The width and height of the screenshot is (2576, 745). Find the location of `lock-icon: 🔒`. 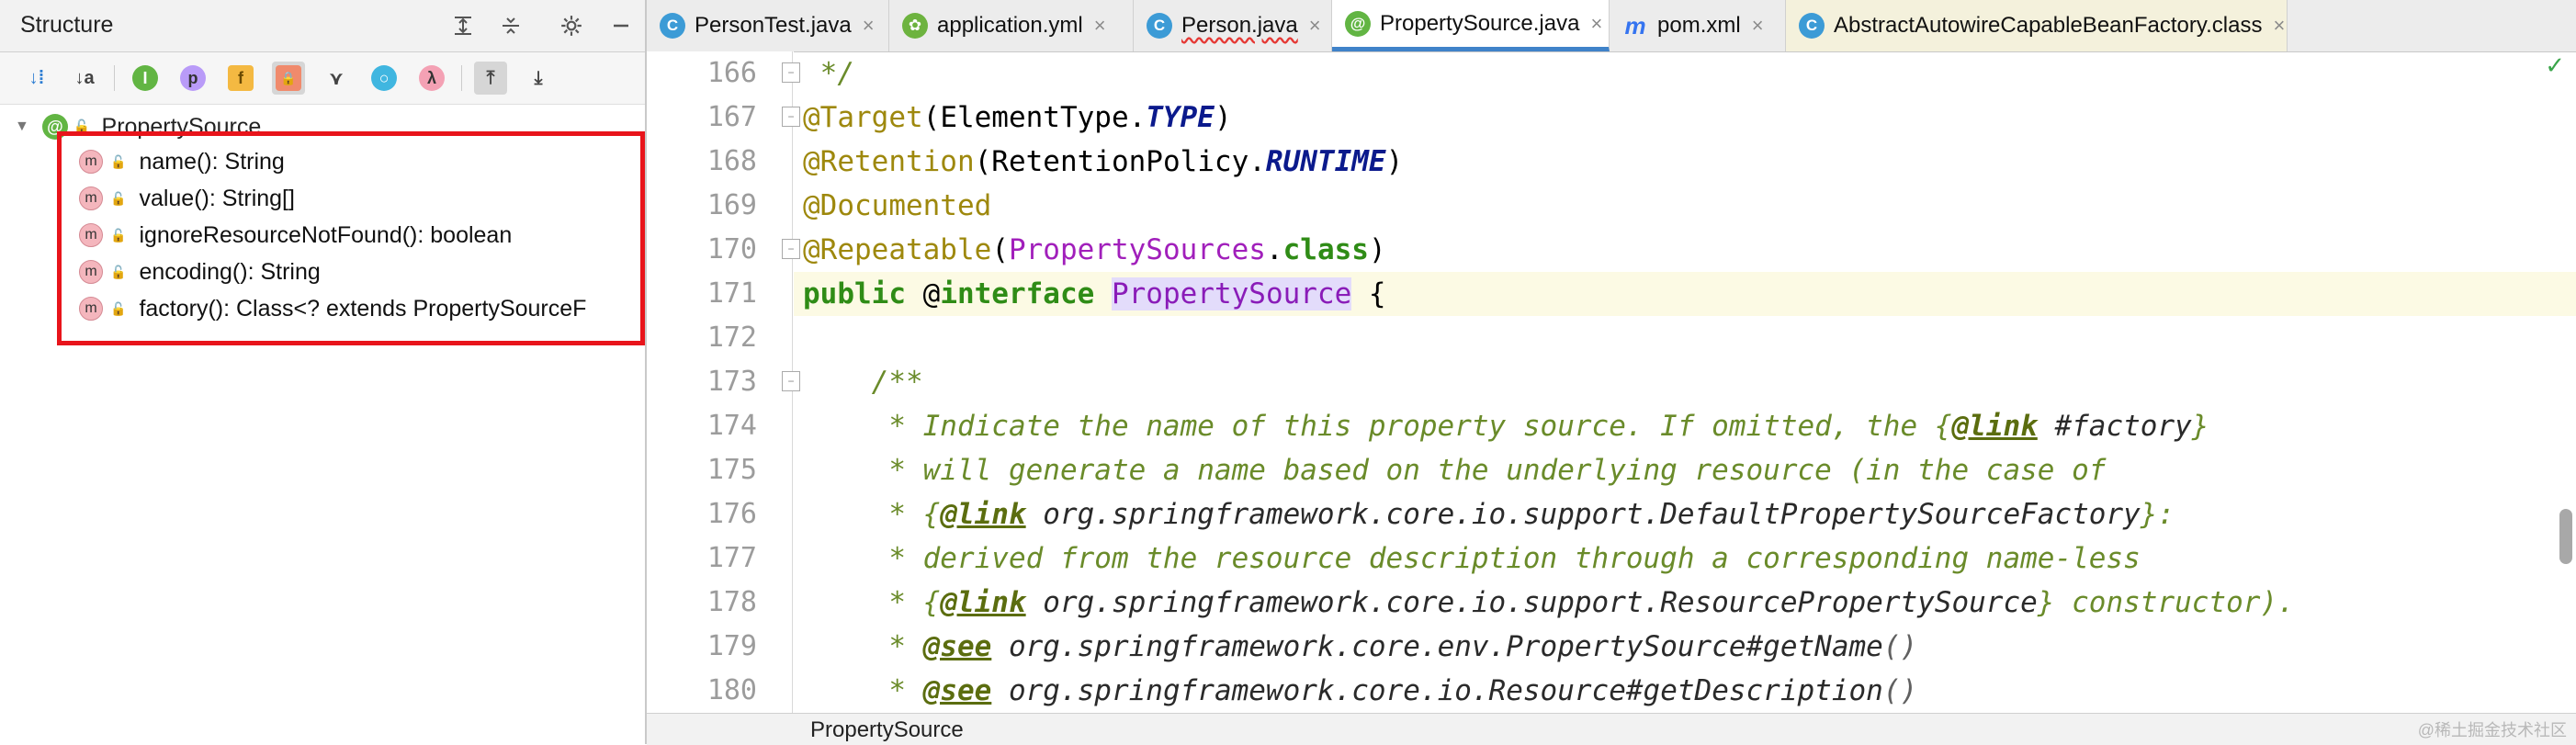

lock-icon: 🔒 is located at coordinates (288, 78).